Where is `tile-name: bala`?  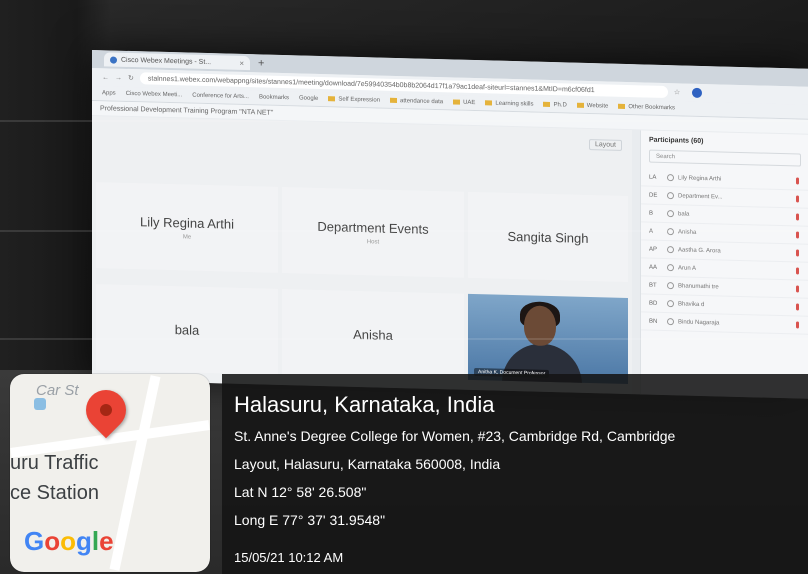 tile-name: bala is located at coordinates (187, 329).